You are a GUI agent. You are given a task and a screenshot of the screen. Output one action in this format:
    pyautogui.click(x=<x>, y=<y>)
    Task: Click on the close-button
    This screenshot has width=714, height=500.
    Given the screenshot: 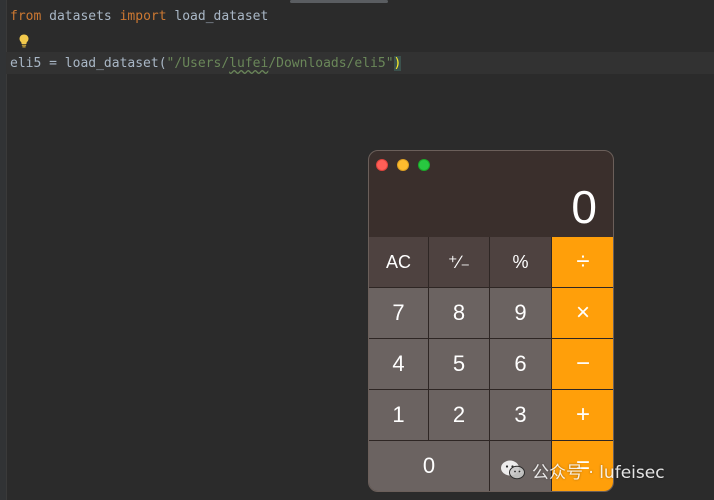 What is the action you would take?
    pyautogui.click(x=382, y=165)
    